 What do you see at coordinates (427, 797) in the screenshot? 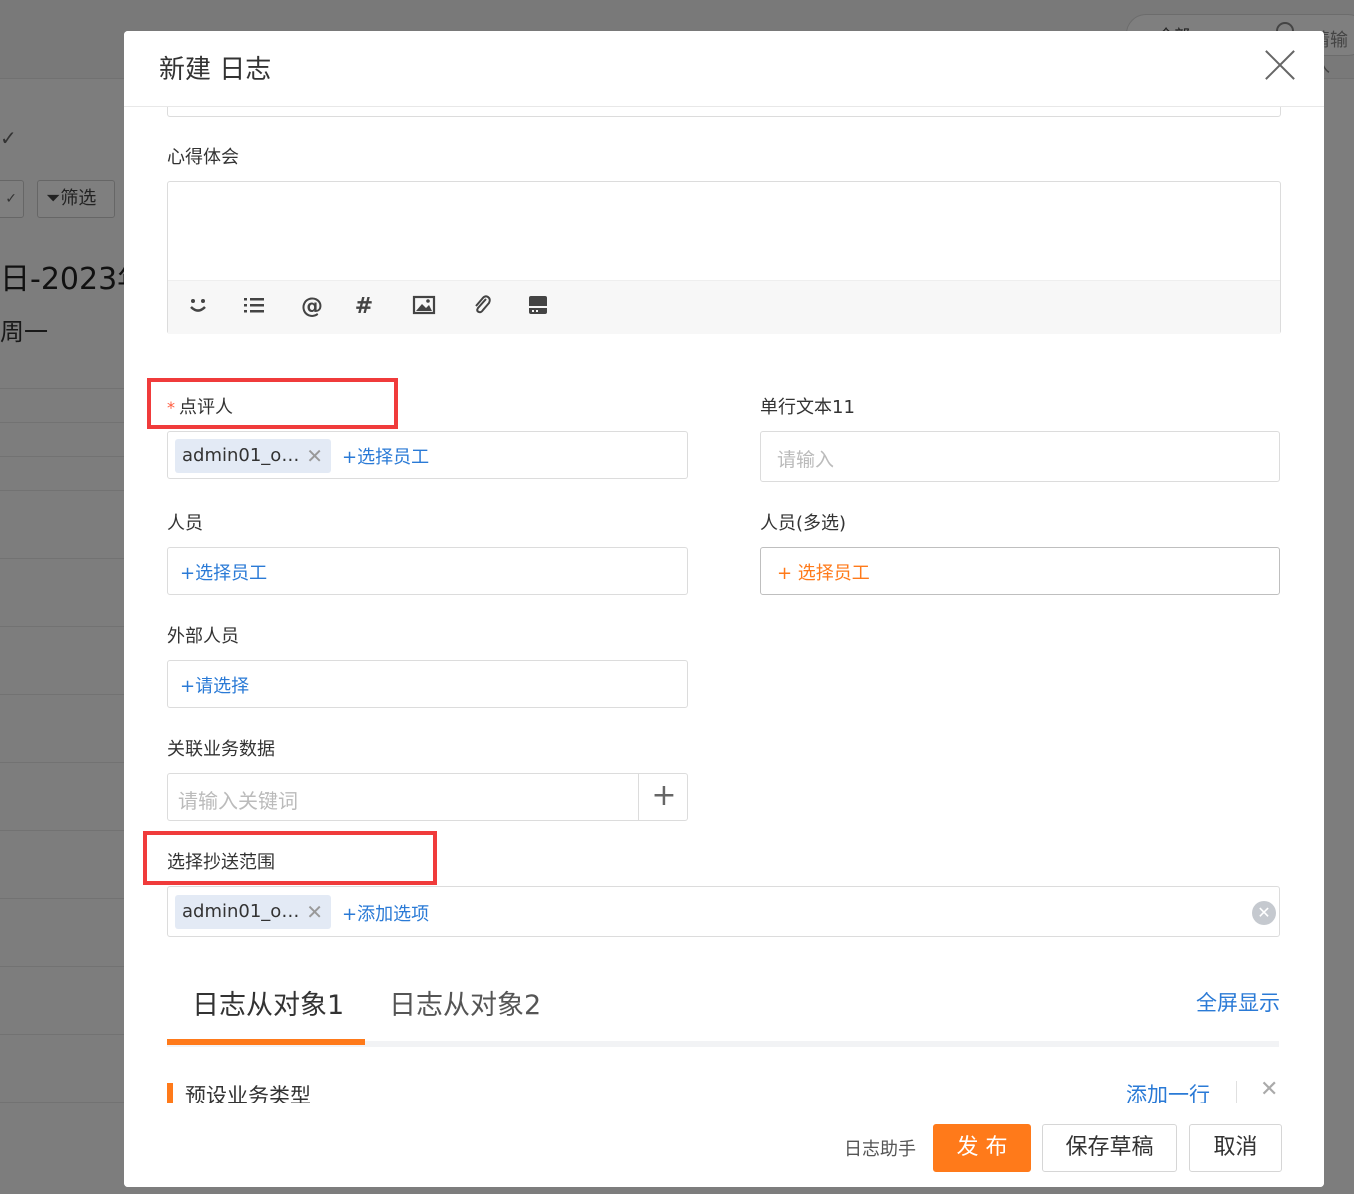
I see `related-data-field: 请输入关键词 +` at bounding box center [427, 797].